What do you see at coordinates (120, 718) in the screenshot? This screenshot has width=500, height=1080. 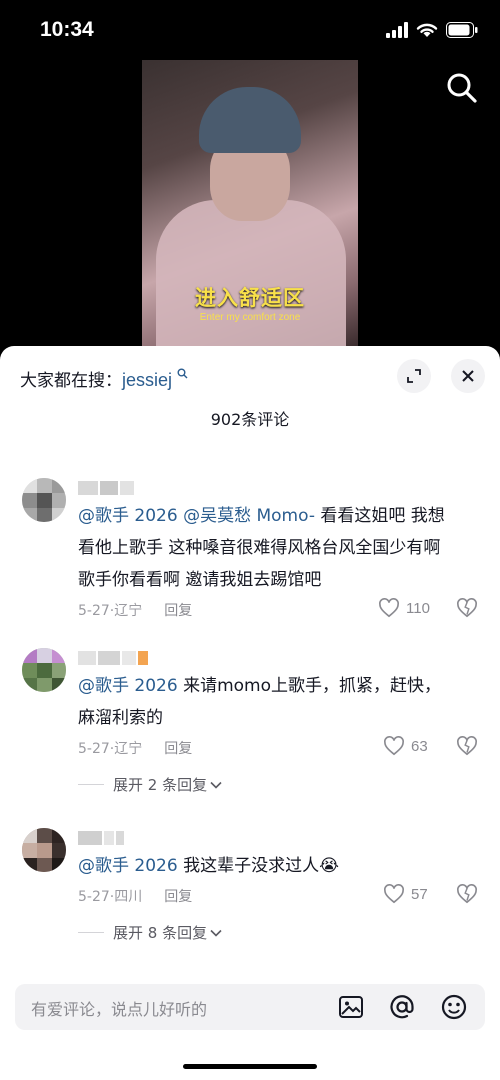 I see `comment-text-line: 麻溜利索的` at bounding box center [120, 718].